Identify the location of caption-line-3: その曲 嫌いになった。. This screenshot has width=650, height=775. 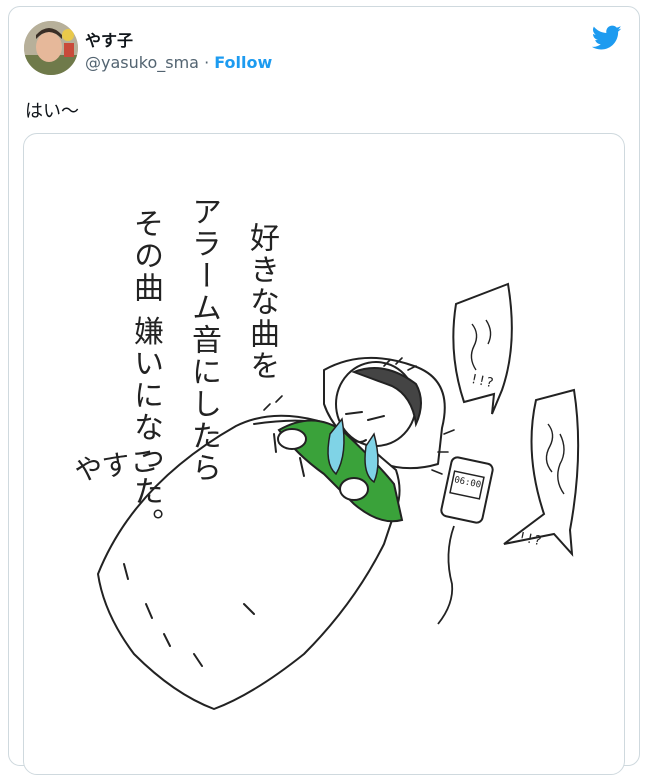
(145, 374).